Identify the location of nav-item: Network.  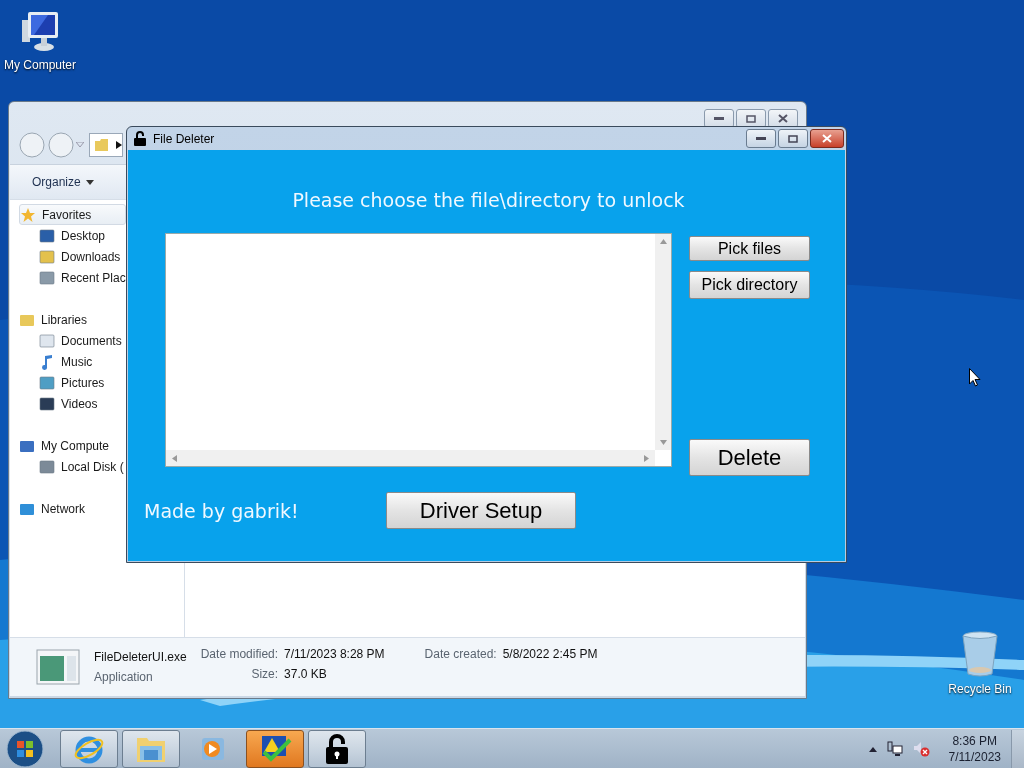
(52, 508).